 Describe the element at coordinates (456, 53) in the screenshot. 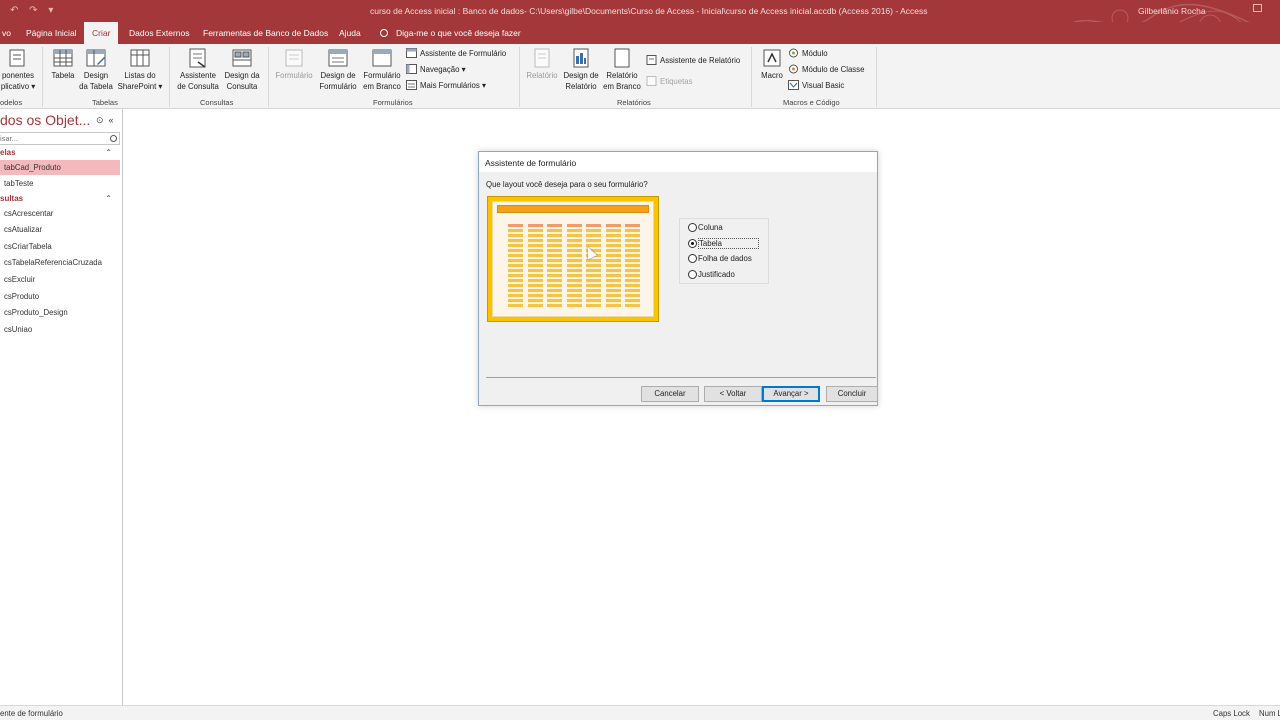

I see `assistente-formulario-button: Assistente de Formulário` at that location.